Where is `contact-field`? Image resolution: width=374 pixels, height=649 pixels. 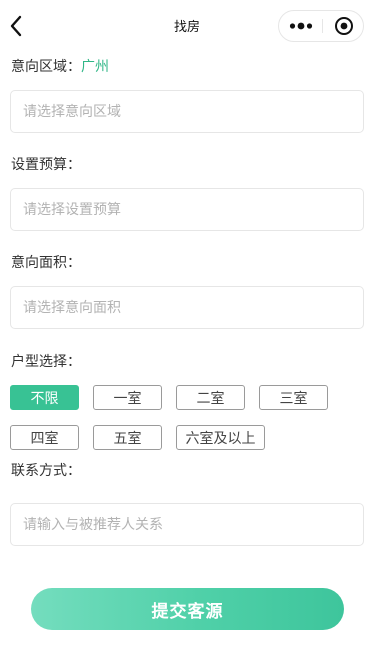 contact-field is located at coordinates (187, 524).